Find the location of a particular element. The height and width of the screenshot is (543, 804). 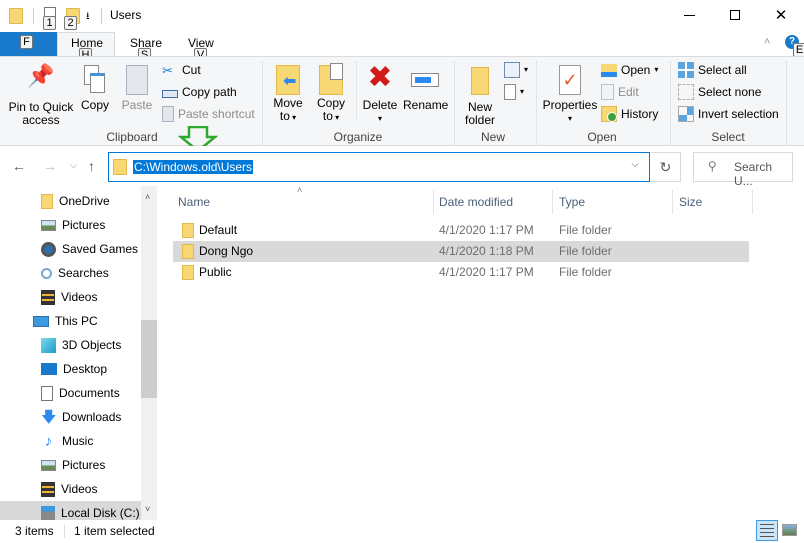

paste-shortcut-button: Paste shortcut is located at coordinates (208, 114).